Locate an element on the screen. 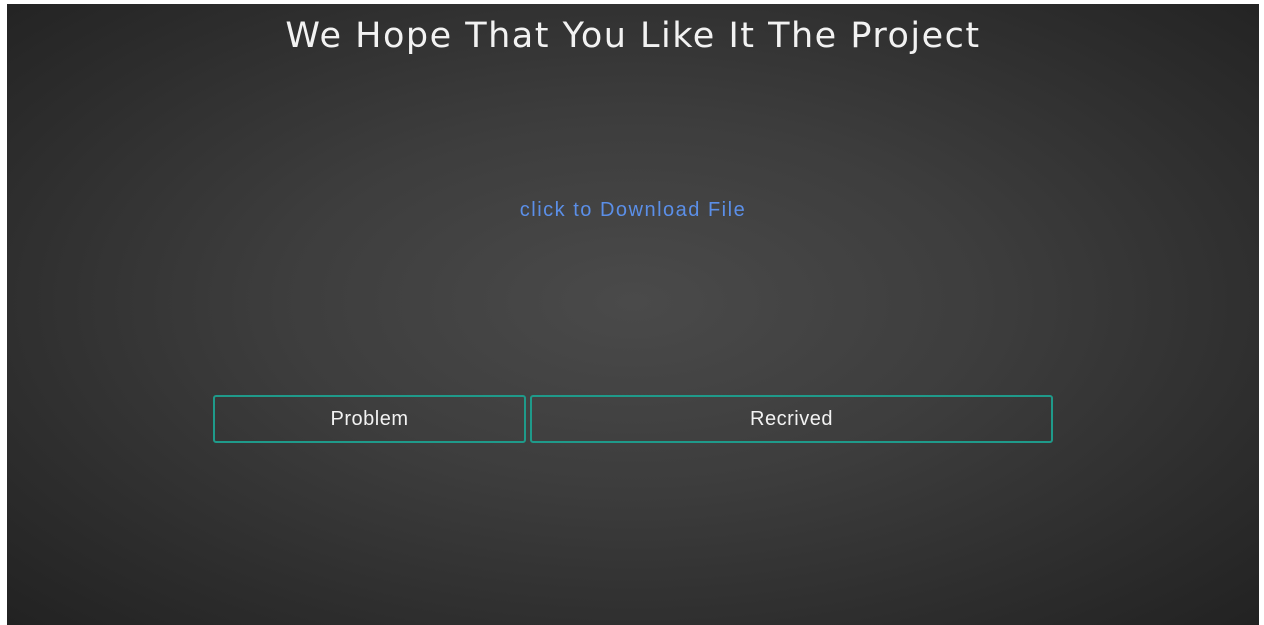  problem-button: Problem is located at coordinates (369, 419).